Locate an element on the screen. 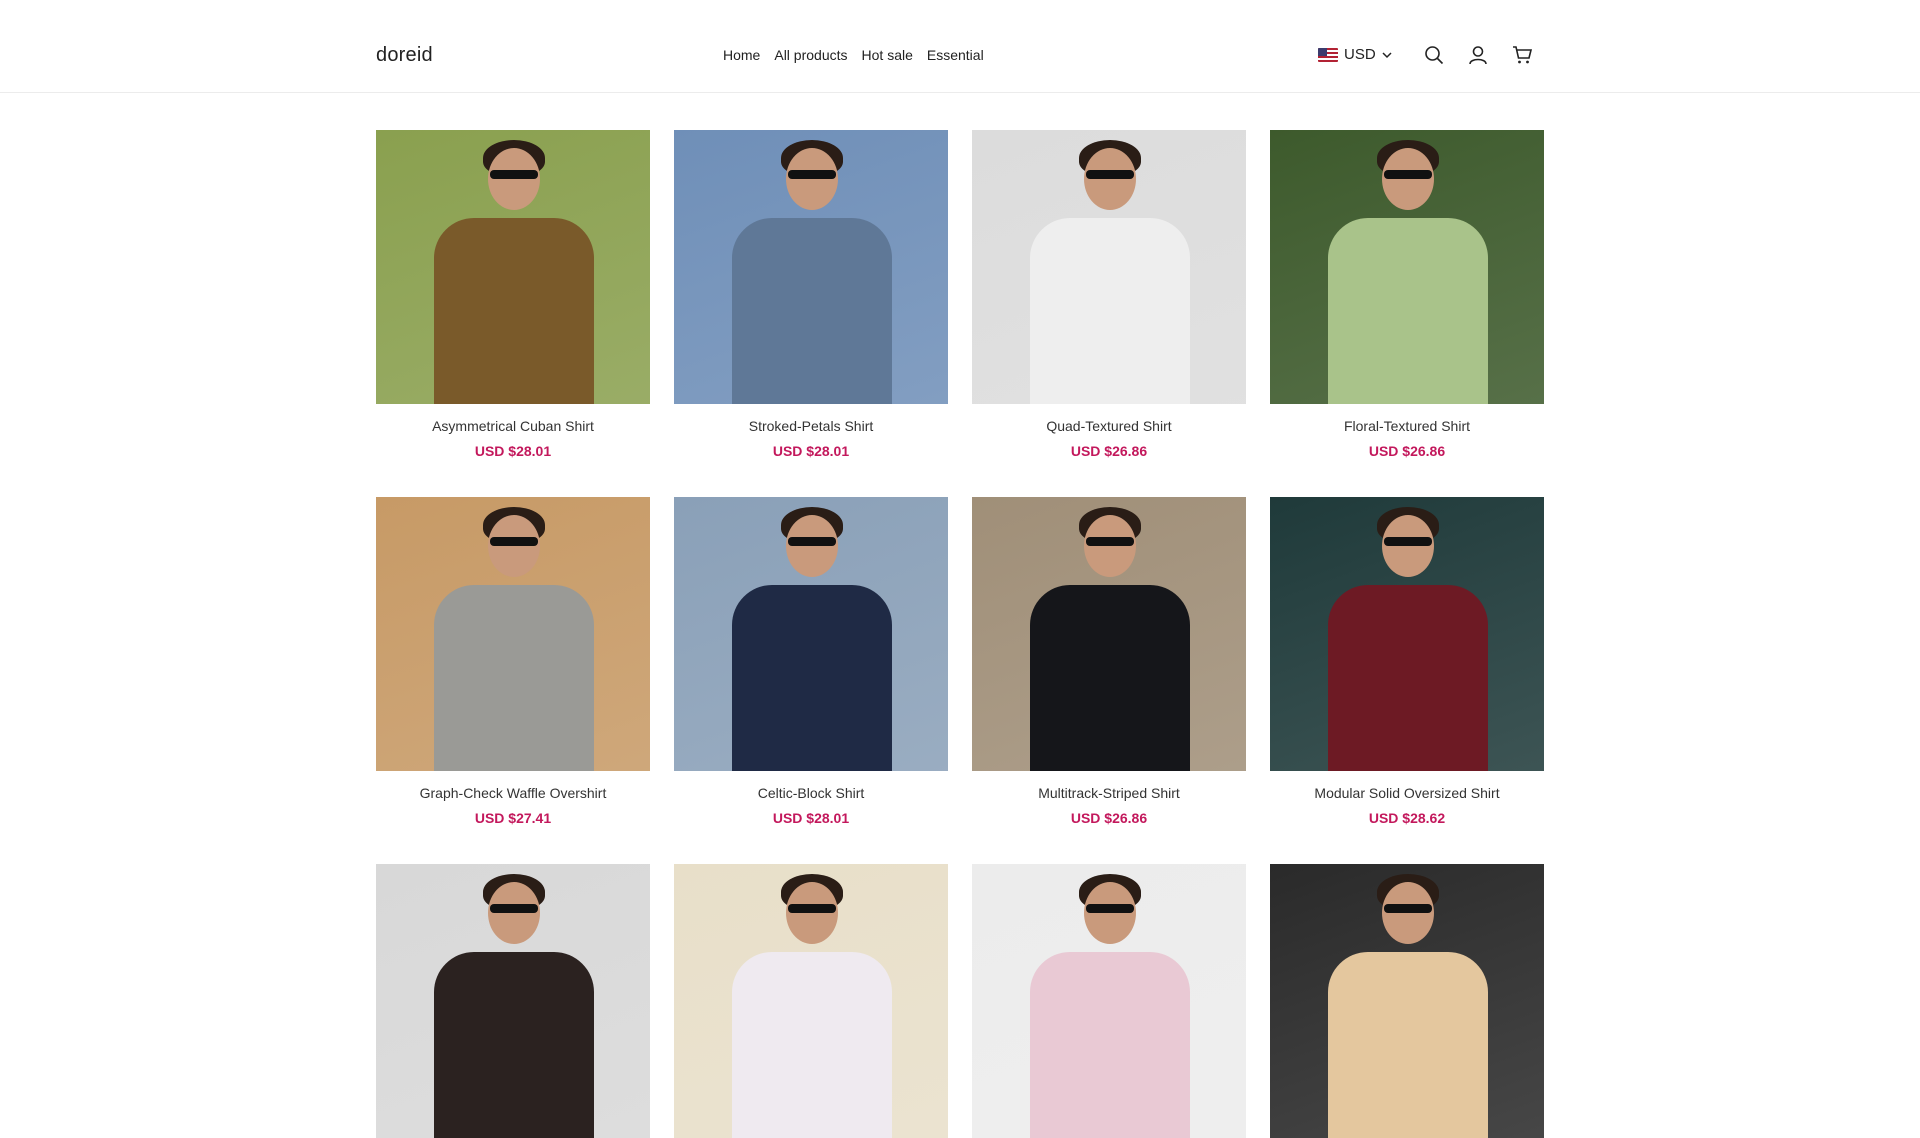 The height and width of the screenshot is (1138, 1920). product-card: Celtic-Block Shirt USD $28.01 is located at coordinates (811, 661).